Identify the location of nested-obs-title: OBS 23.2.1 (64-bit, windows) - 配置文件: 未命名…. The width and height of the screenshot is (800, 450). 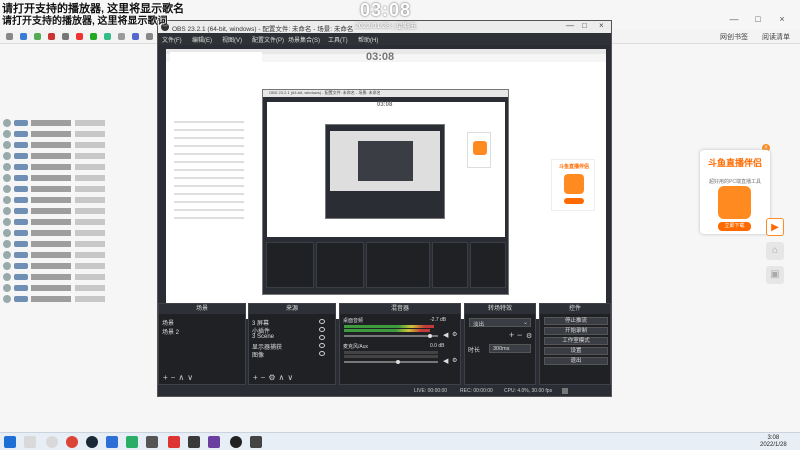
(385, 93).